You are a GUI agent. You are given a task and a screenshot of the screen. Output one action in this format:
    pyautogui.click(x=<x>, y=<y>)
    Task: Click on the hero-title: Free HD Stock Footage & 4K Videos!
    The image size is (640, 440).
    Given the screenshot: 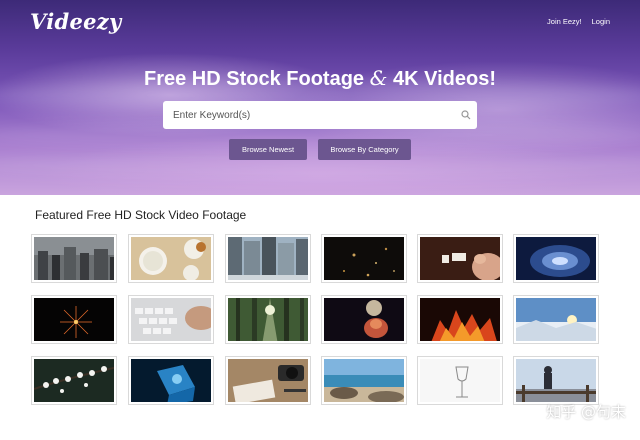 What is the action you would take?
    pyautogui.click(x=320, y=78)
    